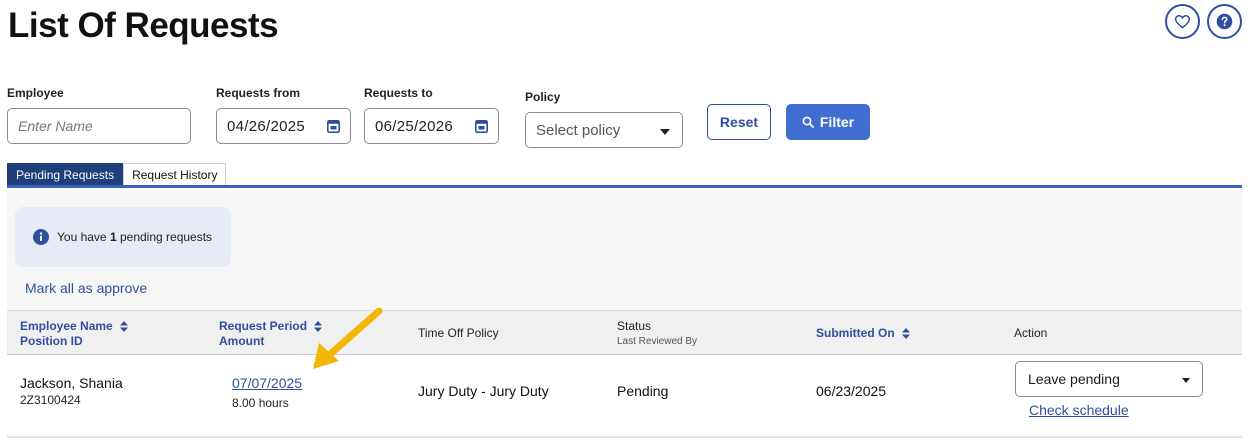 Image resolution: width=1259 pixels, height=445 pixels. I want to click on requests-from-label: Requests from, so click(258, 93).